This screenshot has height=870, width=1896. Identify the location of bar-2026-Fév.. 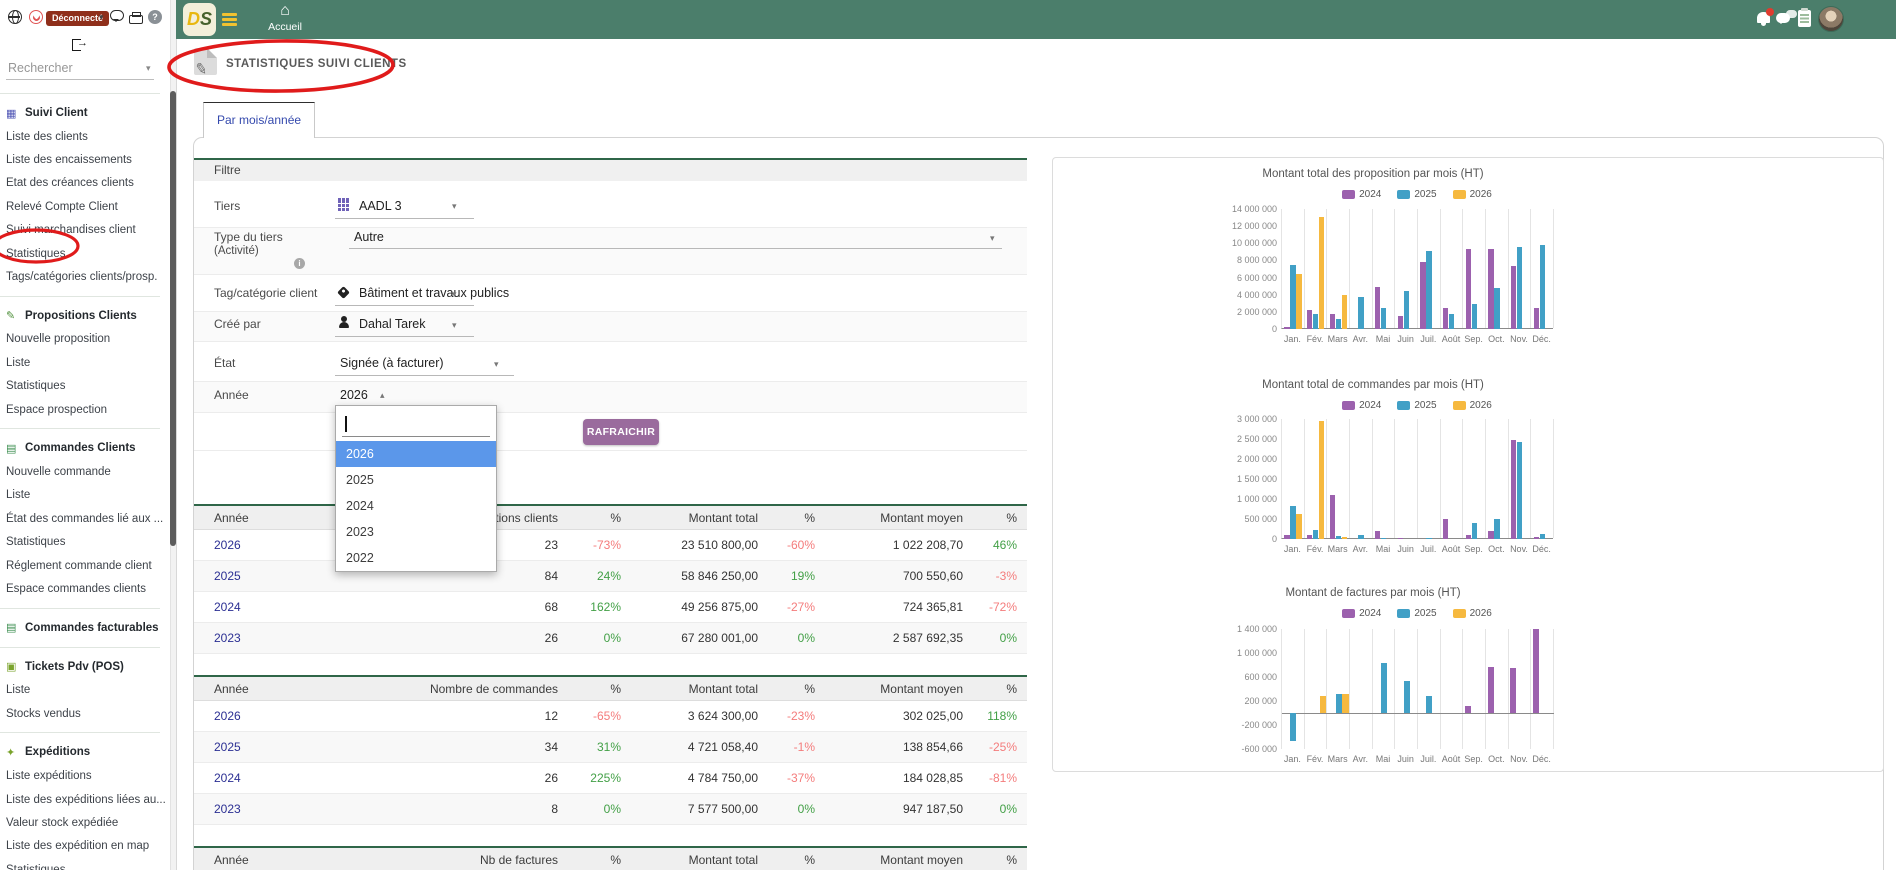
(1322, 704).